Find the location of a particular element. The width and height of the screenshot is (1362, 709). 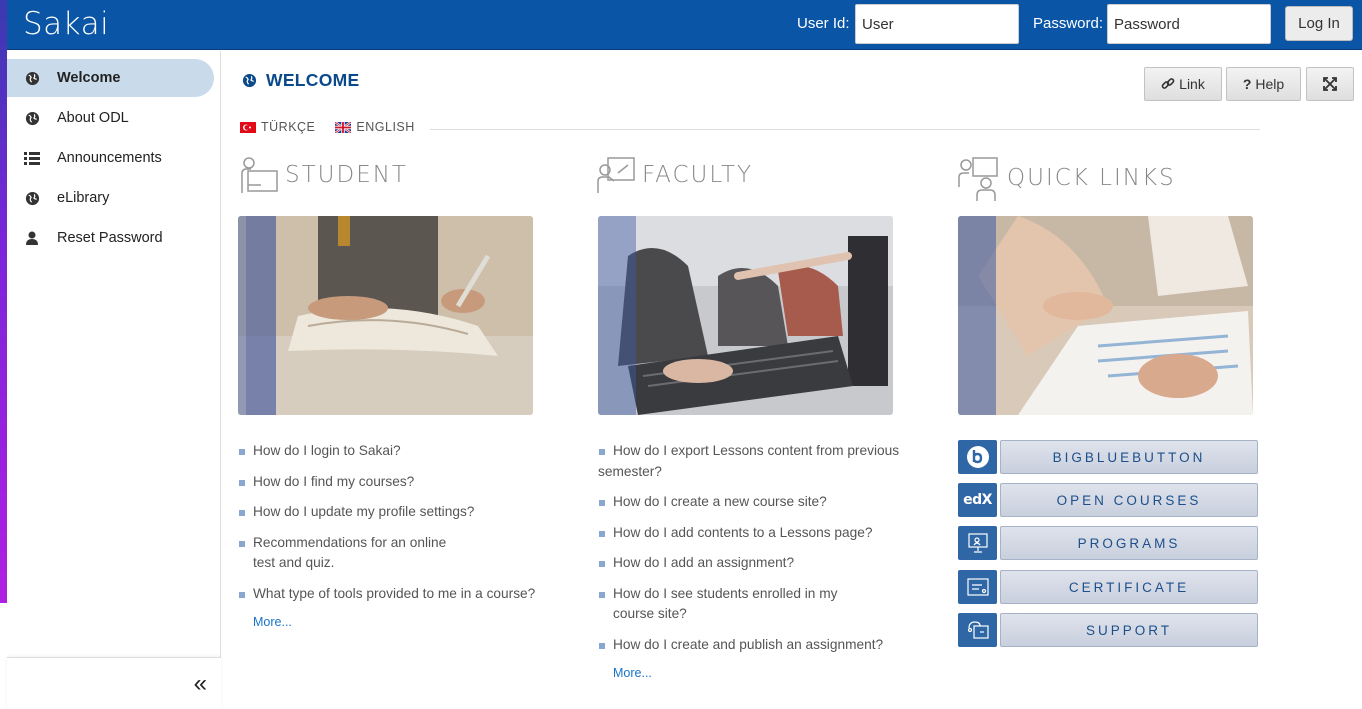

link-button: Link is located at coordinates (1183, 84).